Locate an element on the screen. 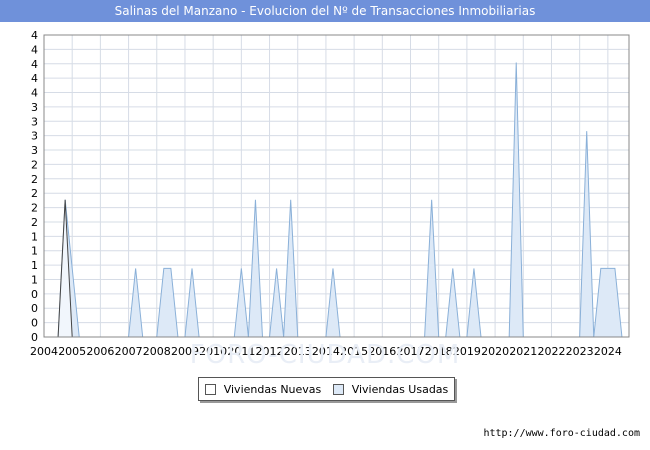 The image size is (650, 450). legend-label-nuevas: Viviendas Nuevas is located at coordinates (272, 389).